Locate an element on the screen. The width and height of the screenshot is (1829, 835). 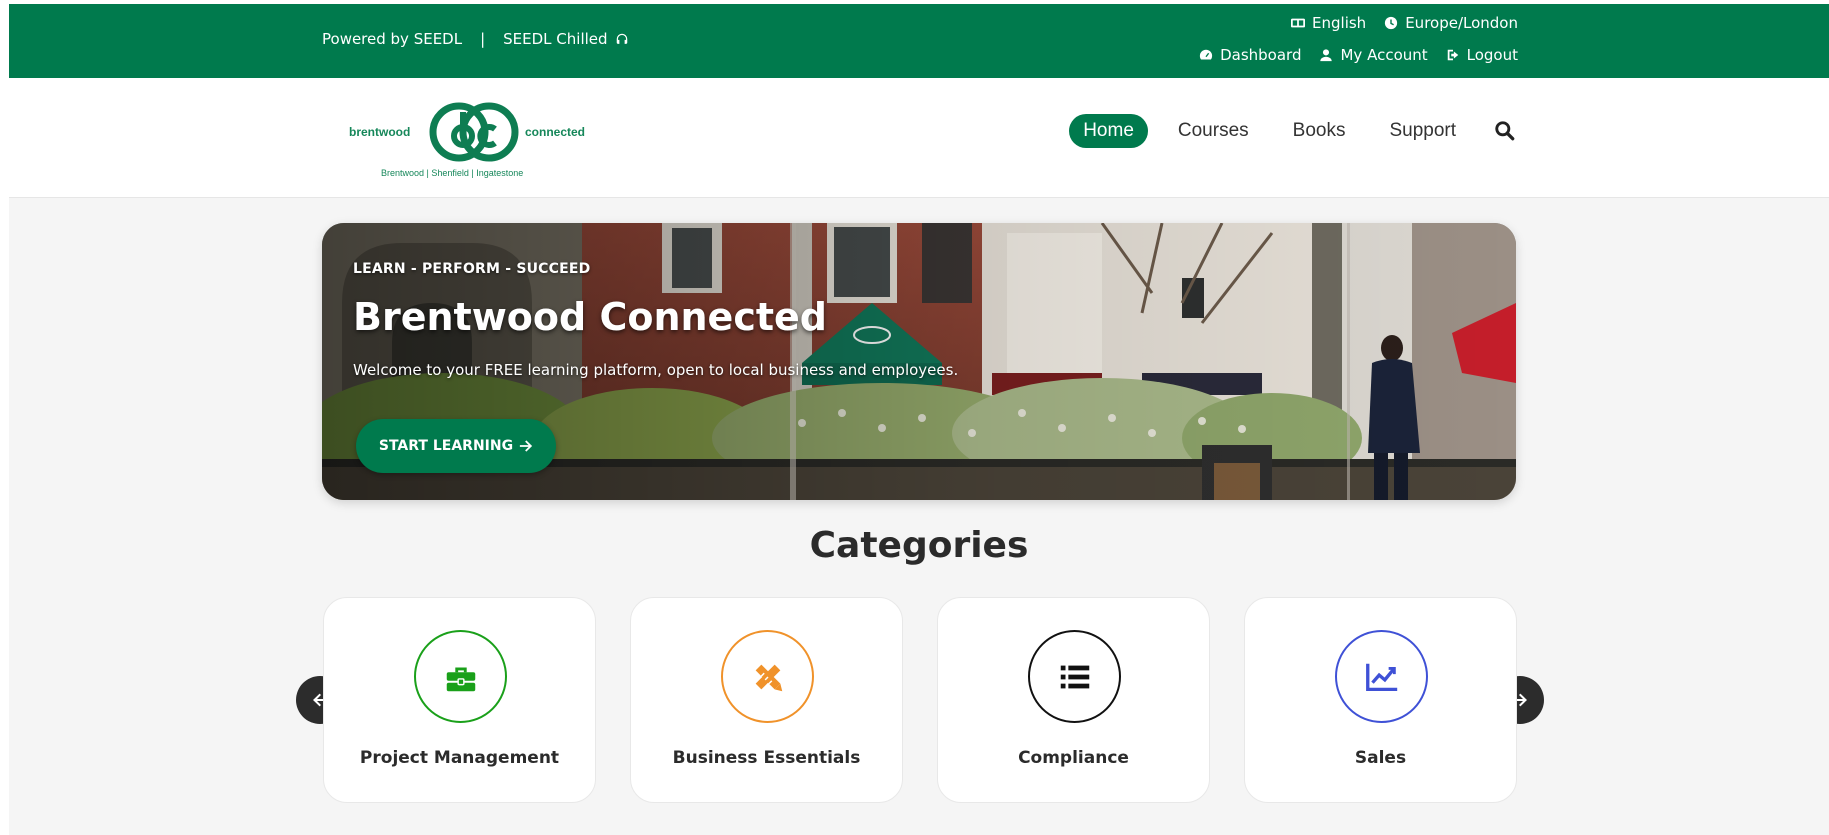
dashboard-label: Dashboard is located at coordinates (1261, 55).